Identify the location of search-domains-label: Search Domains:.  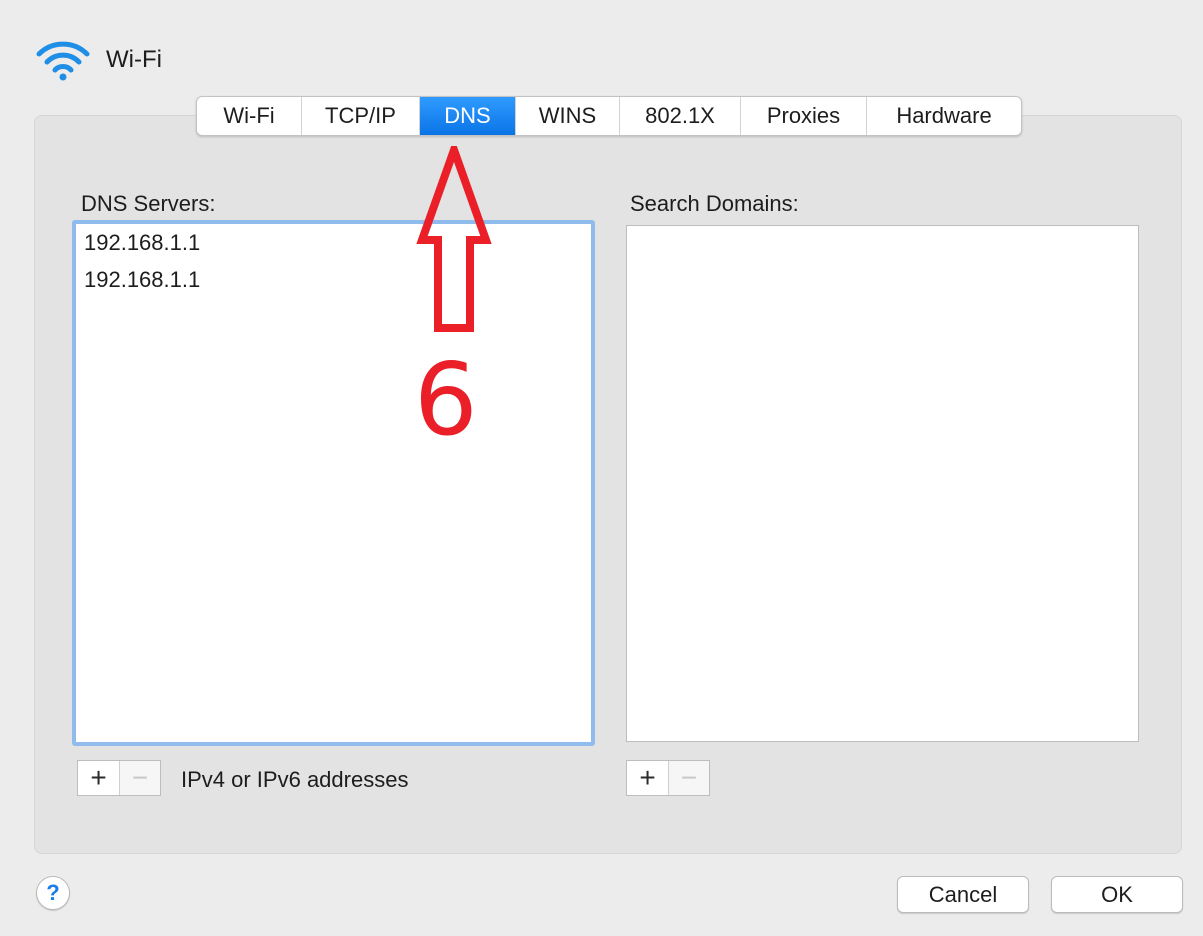
(714, 203).